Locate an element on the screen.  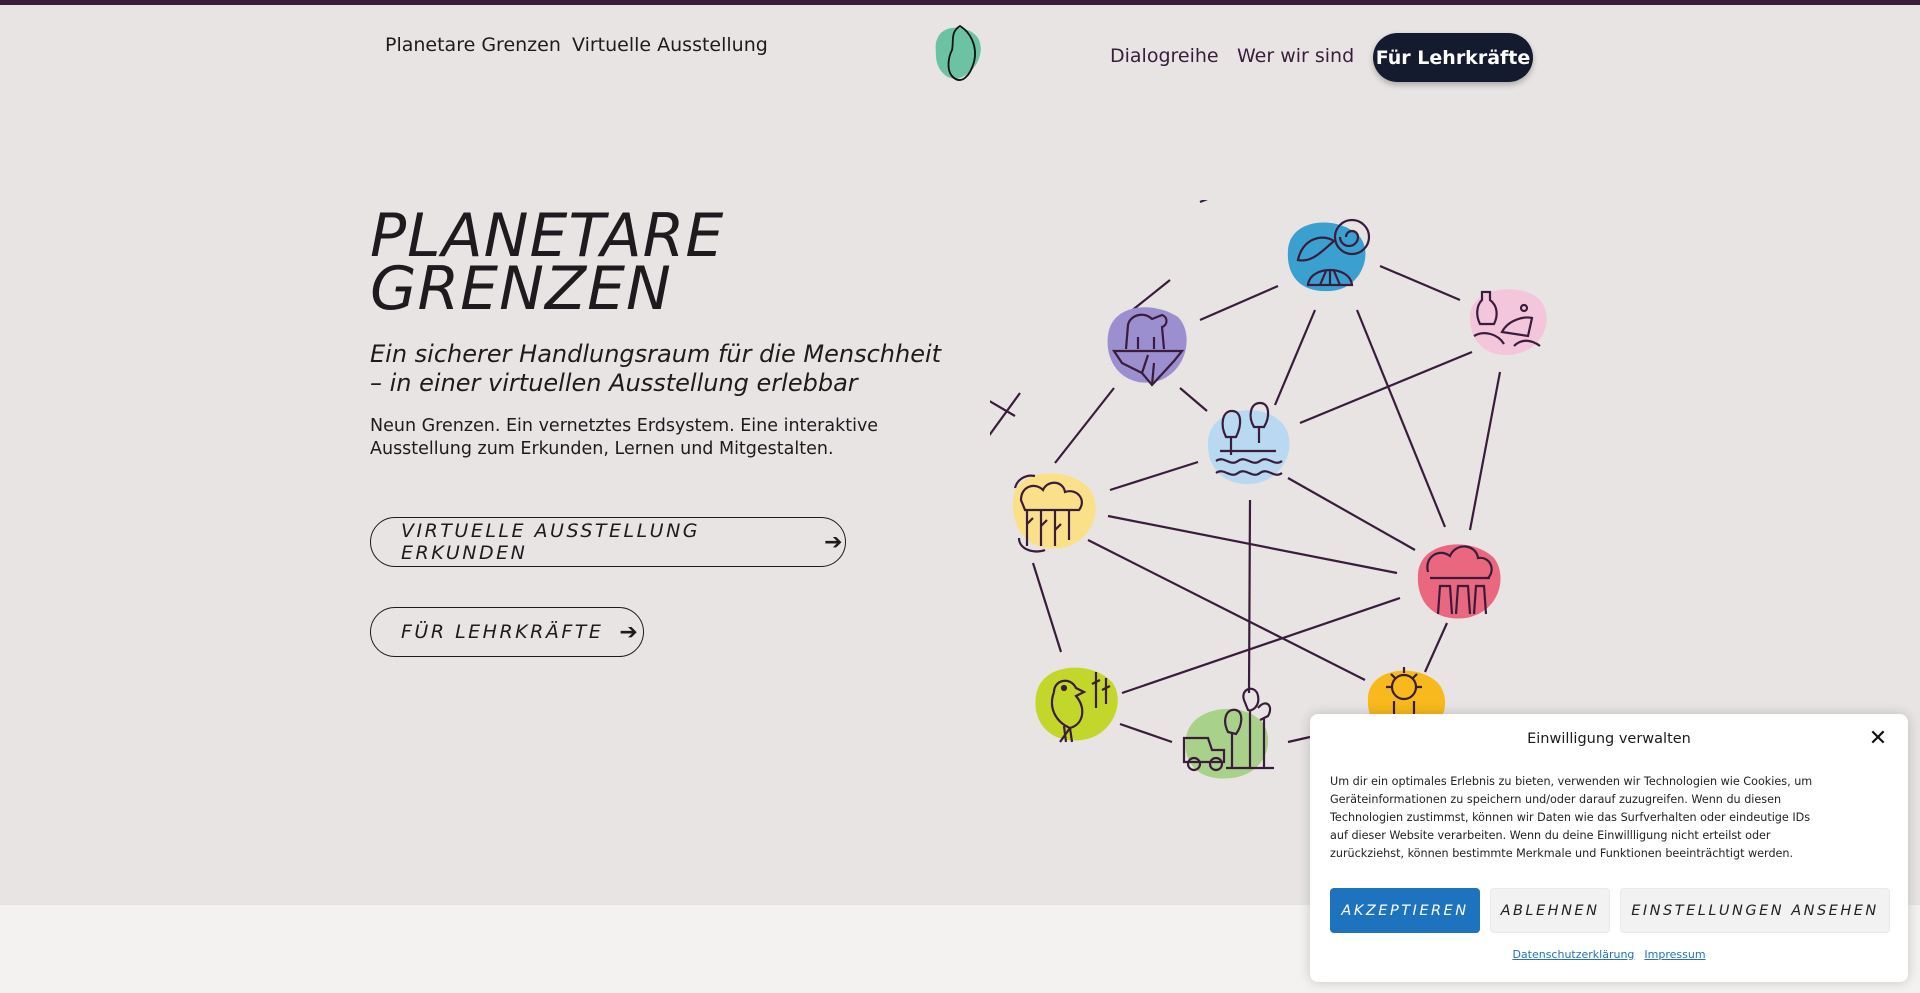
freshwater-trees-icon is located at coordinates (1248, 443).